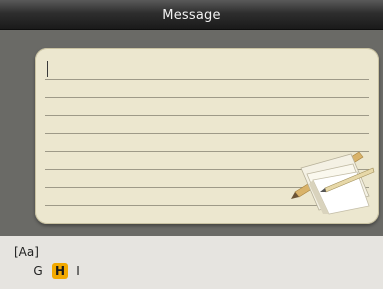 The image size is (383, 289). I want to click on window-title: Message, so click(191, 15).